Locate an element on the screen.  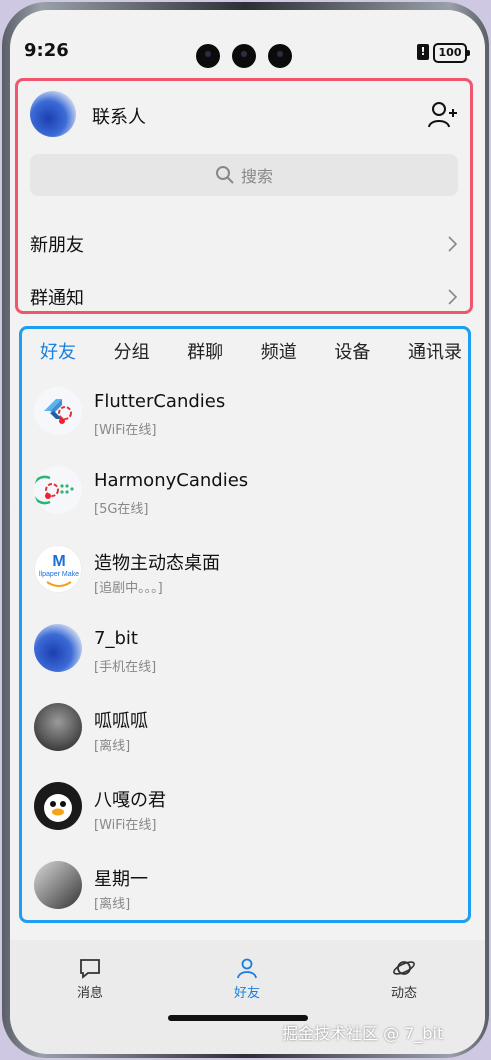
svg-text: M is located at coordinates (58, 561).